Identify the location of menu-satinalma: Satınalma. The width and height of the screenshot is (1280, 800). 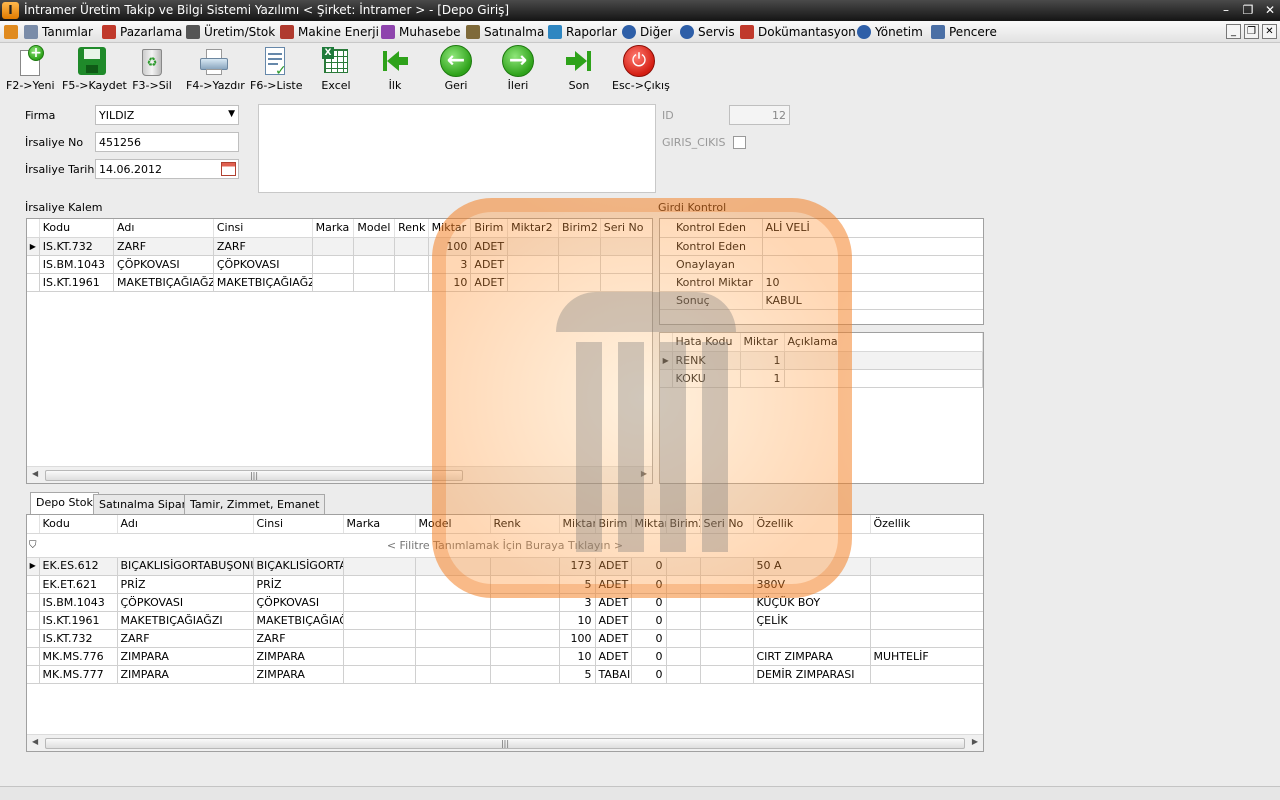
(505, 32).